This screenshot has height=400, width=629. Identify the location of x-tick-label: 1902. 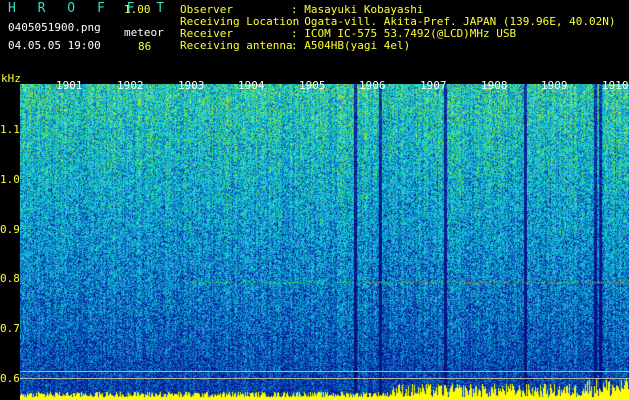
(130, 85).